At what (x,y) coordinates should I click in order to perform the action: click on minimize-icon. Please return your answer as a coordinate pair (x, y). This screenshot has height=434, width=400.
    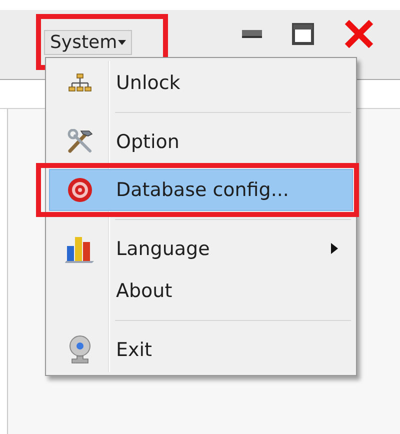
    Looking at the image, I should click on (252, 34).